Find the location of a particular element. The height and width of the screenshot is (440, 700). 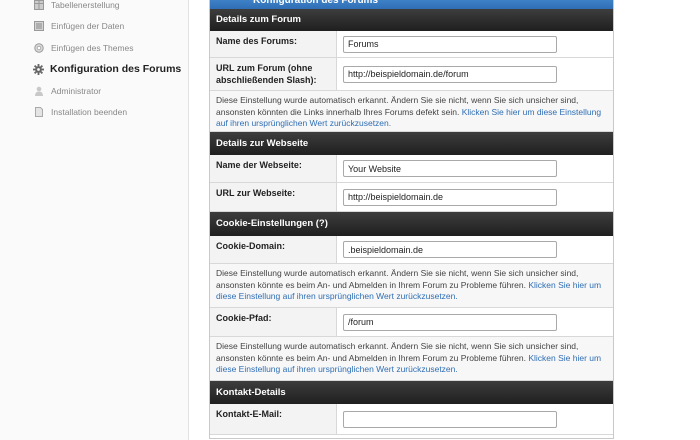

row-contact-email: Kontakt-E-Mail: is located at coordinates (411, 419).